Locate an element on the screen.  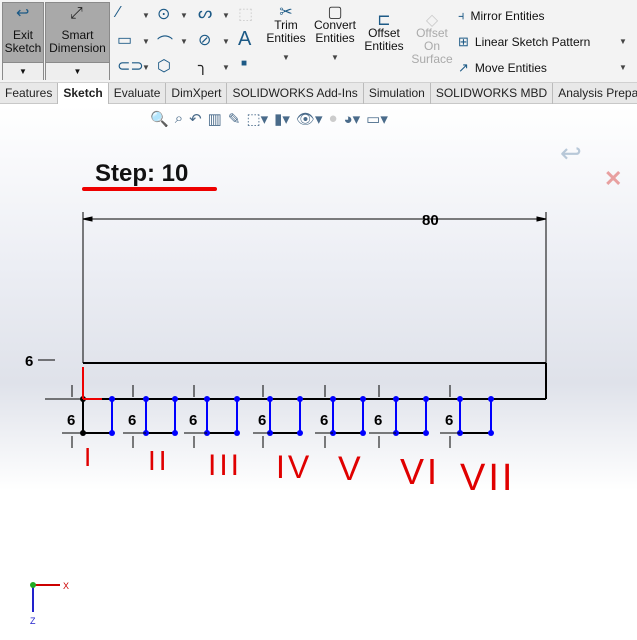
square-pattern: 6 6 6 6 6 6 6 is located at coordinates (278, 416).